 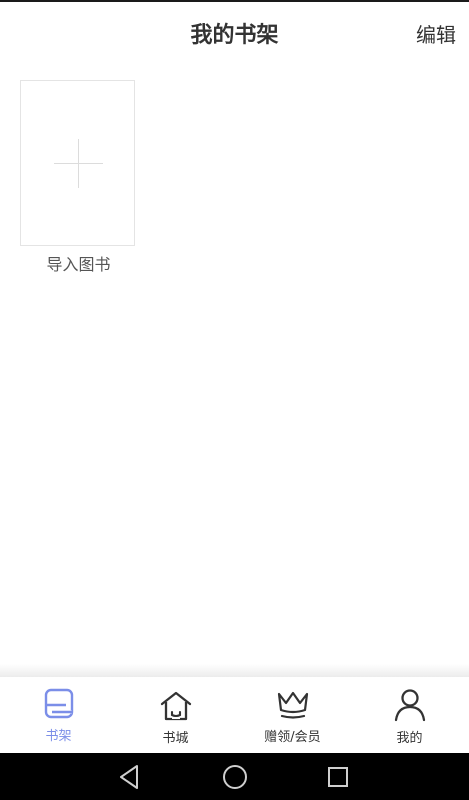 I want to click on tab-bookshelf: 书架, so click(x=58, y=715).